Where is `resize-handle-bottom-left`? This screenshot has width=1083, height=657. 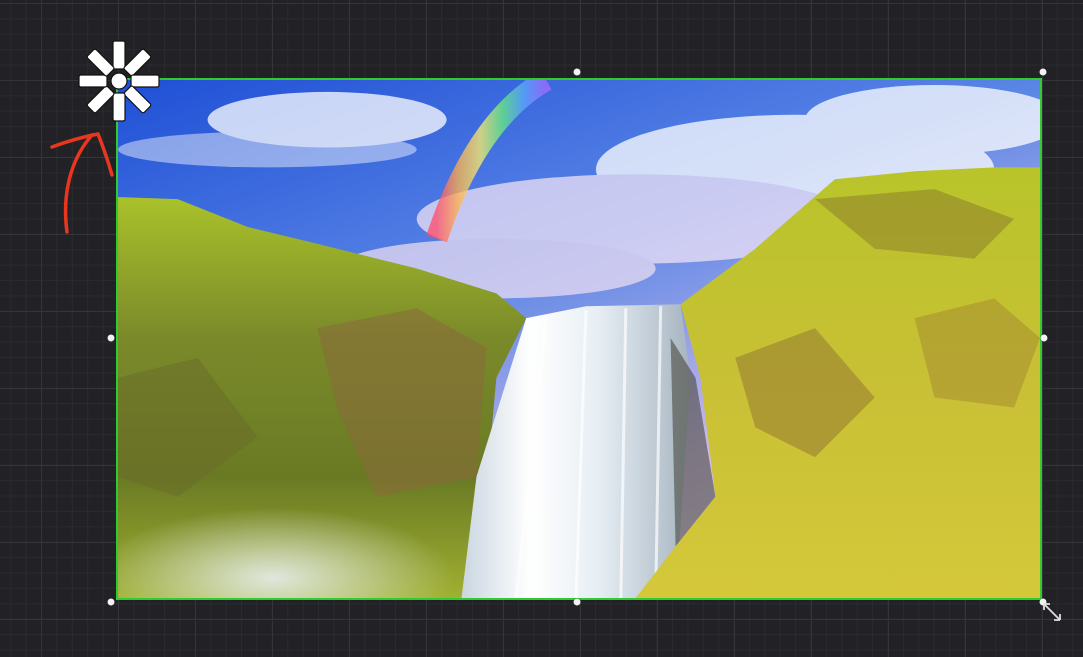
resize-handle-bottom-left is located at coordinates (111, 602).